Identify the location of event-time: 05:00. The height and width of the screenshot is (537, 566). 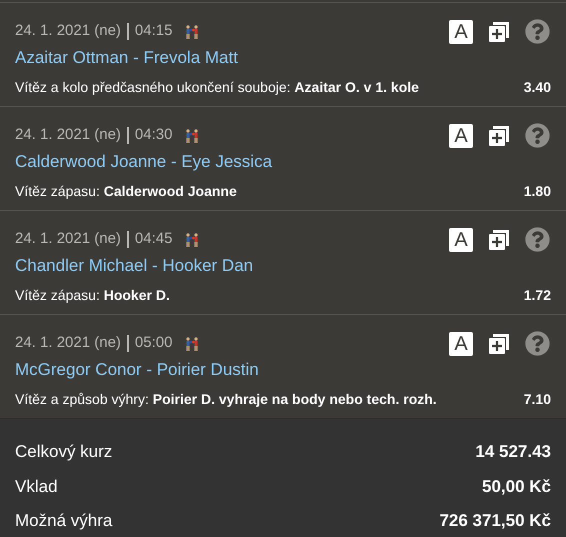
(153, 343).